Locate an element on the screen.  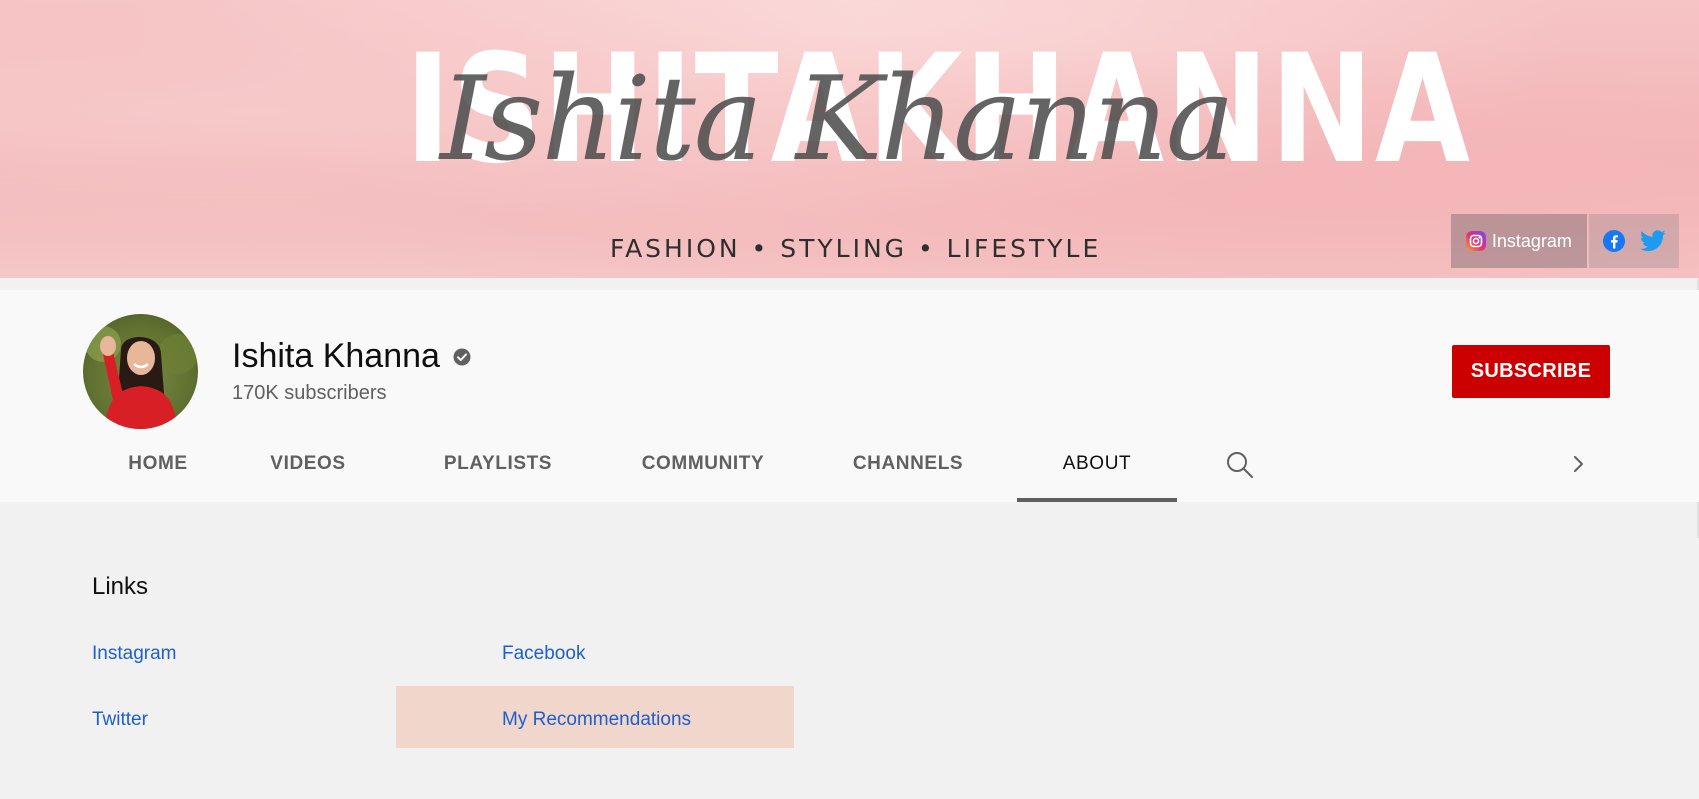
avatar is located at coordinates (140, 371).